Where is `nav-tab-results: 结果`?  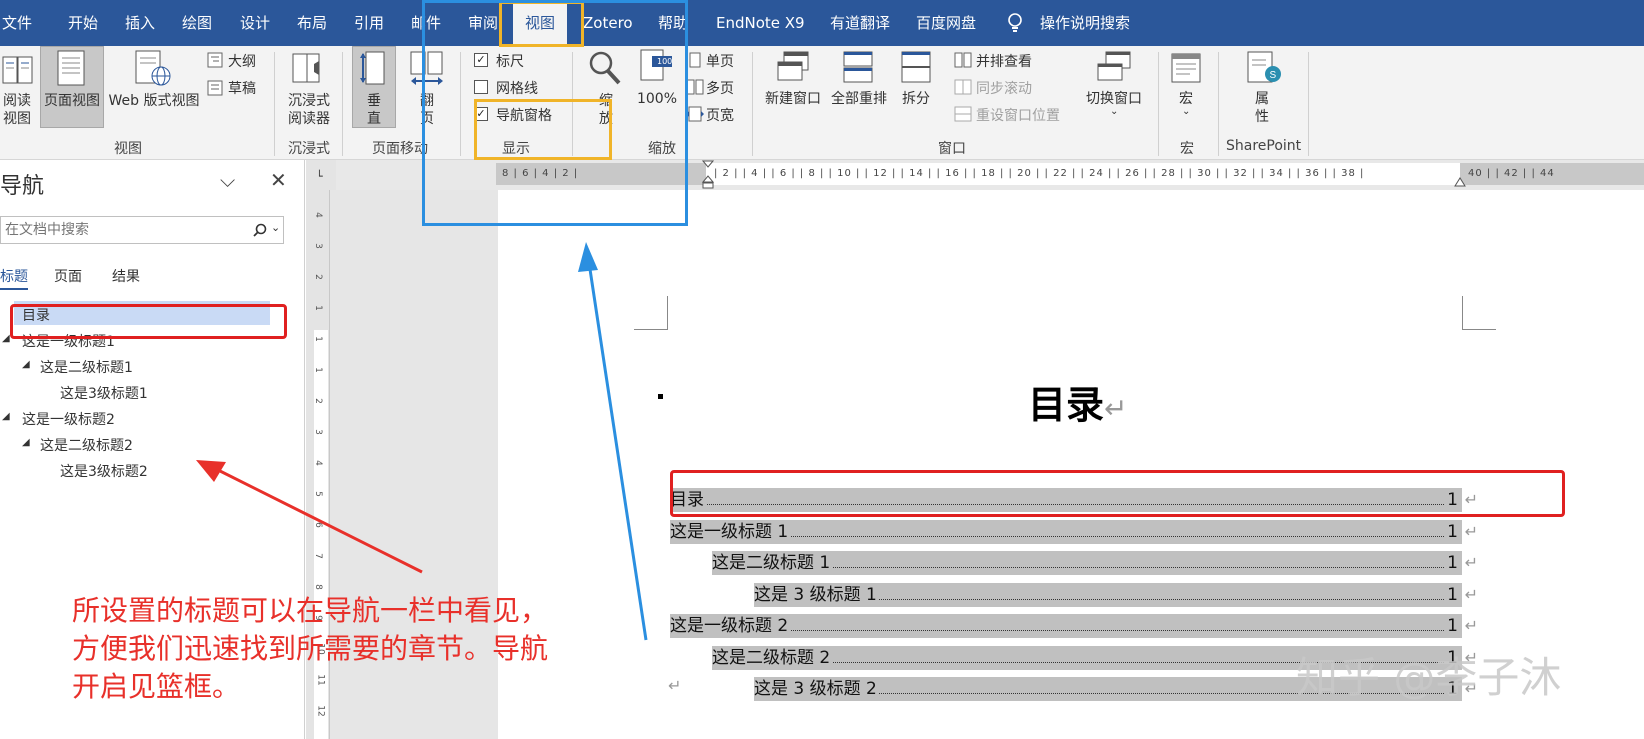 nav-tab-results: 结果 is located at coordinates (126, 276).